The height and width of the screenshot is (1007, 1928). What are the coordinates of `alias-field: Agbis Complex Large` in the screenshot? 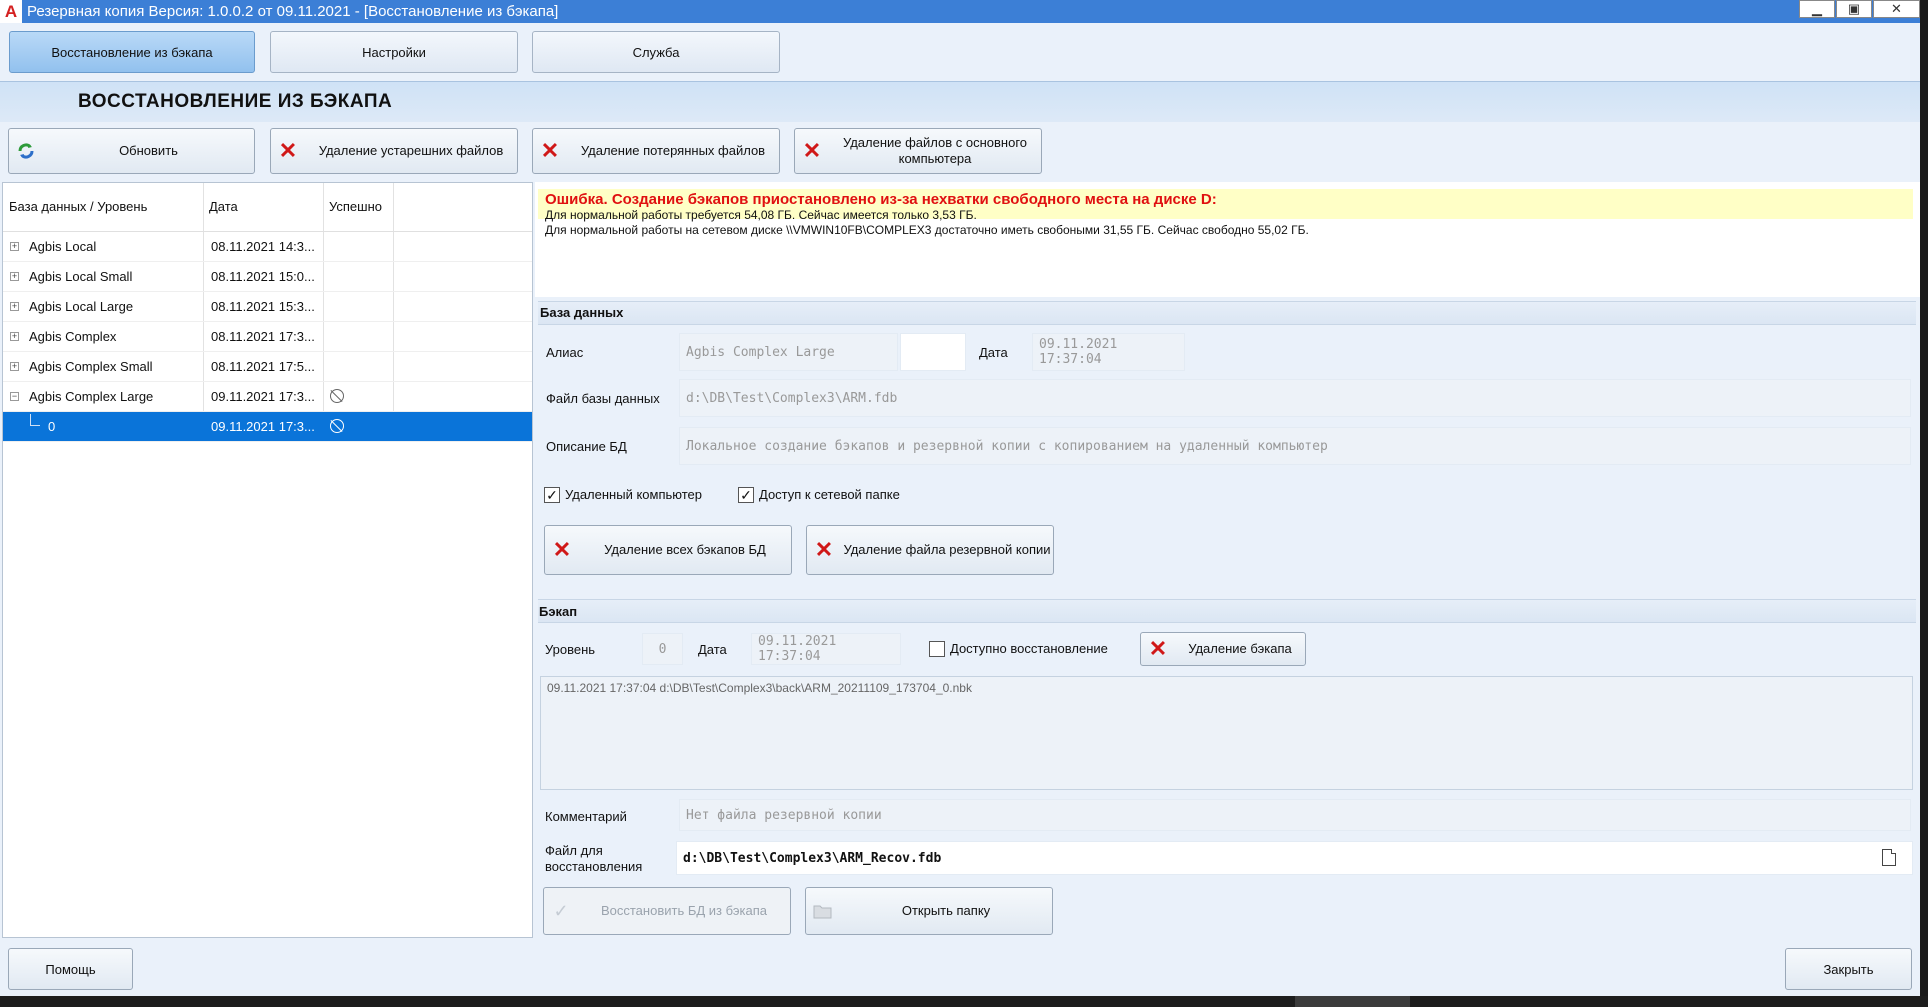 It's located at (788, 352).